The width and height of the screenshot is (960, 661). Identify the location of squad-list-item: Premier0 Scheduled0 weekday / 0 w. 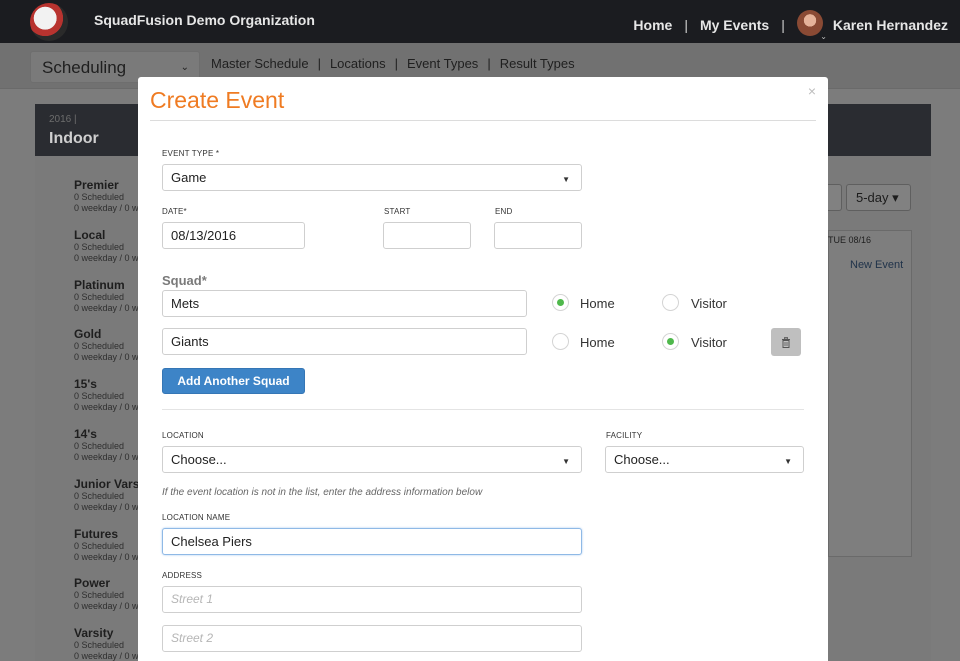
(106, 203).